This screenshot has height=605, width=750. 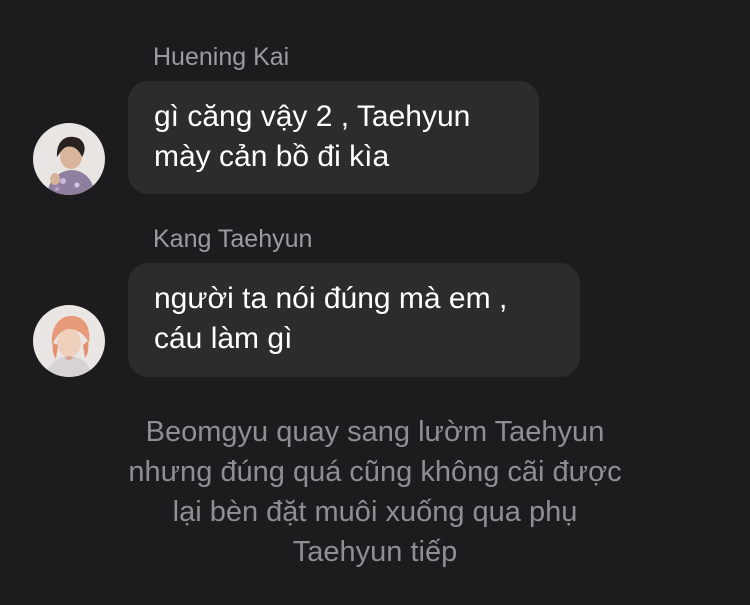 What do you see at coordinates (331, 318) in the screenshot?
I see `message-text: người ta nói đúng mà em , cáu làm gì` at bounding box center [331, 318].